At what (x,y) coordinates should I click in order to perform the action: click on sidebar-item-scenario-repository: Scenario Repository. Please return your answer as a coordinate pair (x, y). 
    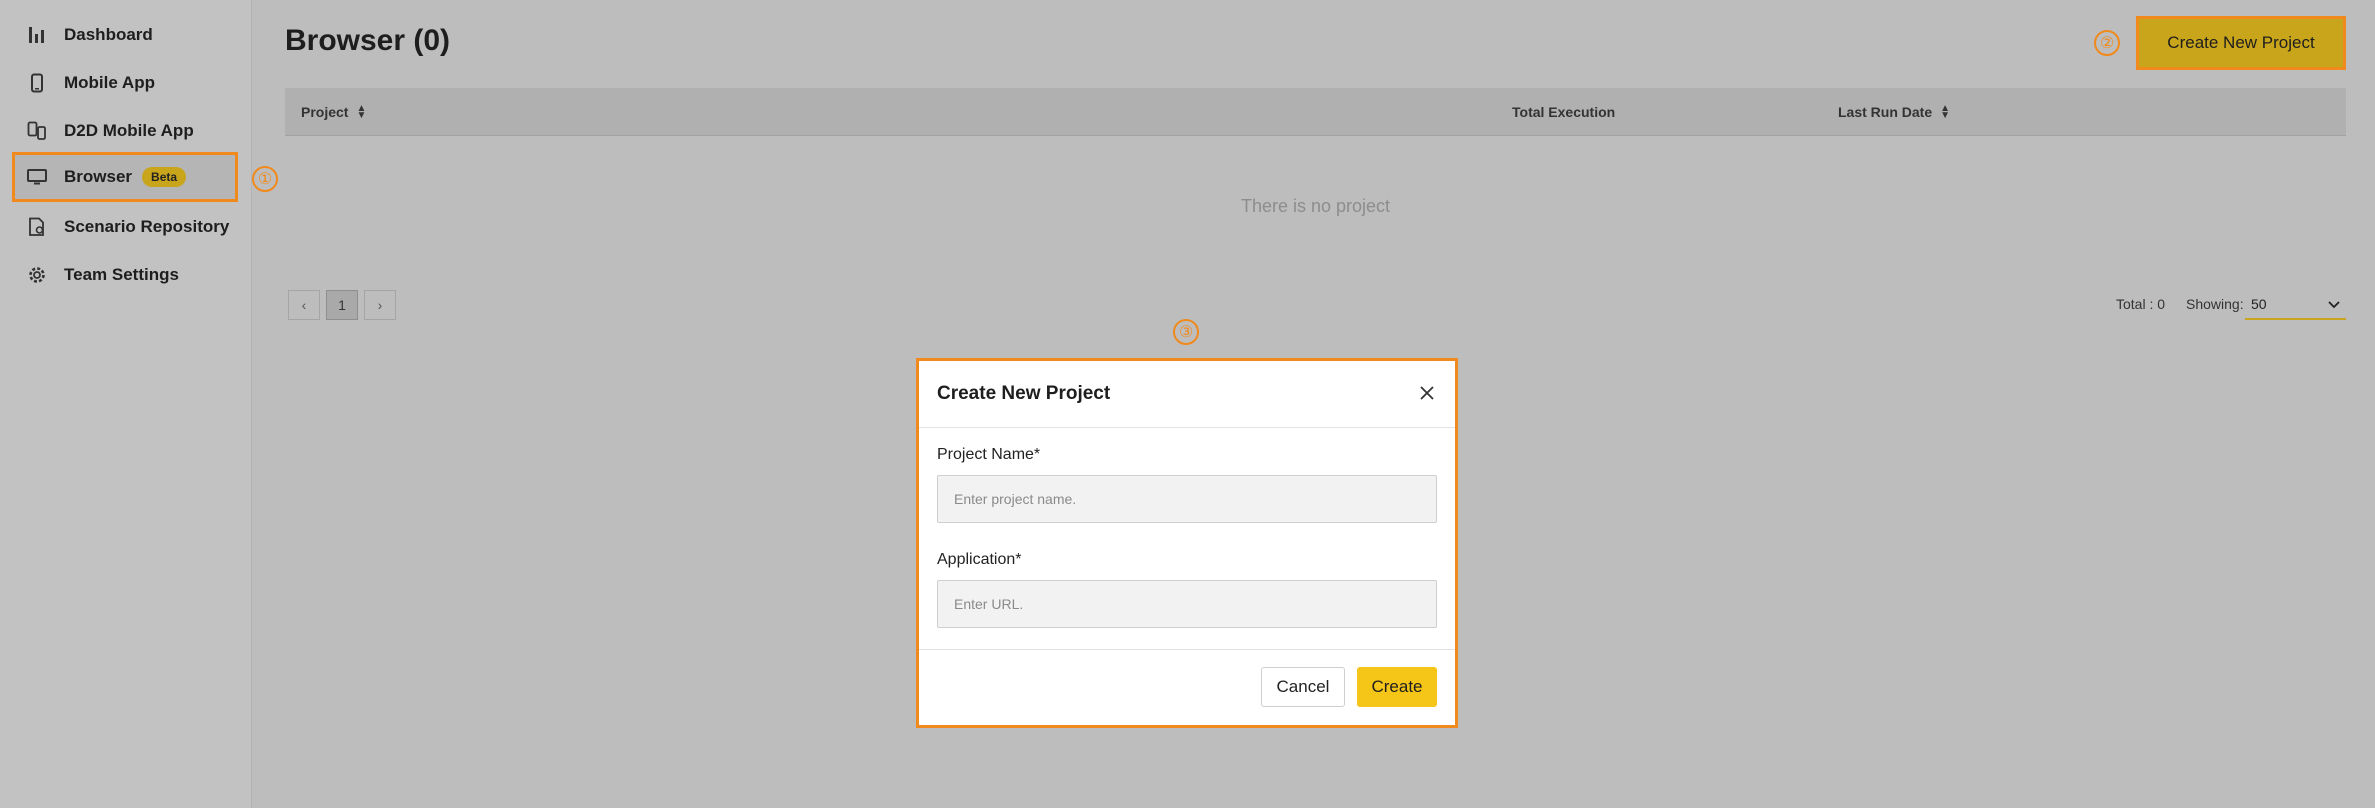
    Looking at the image, I should click on (125, 227).